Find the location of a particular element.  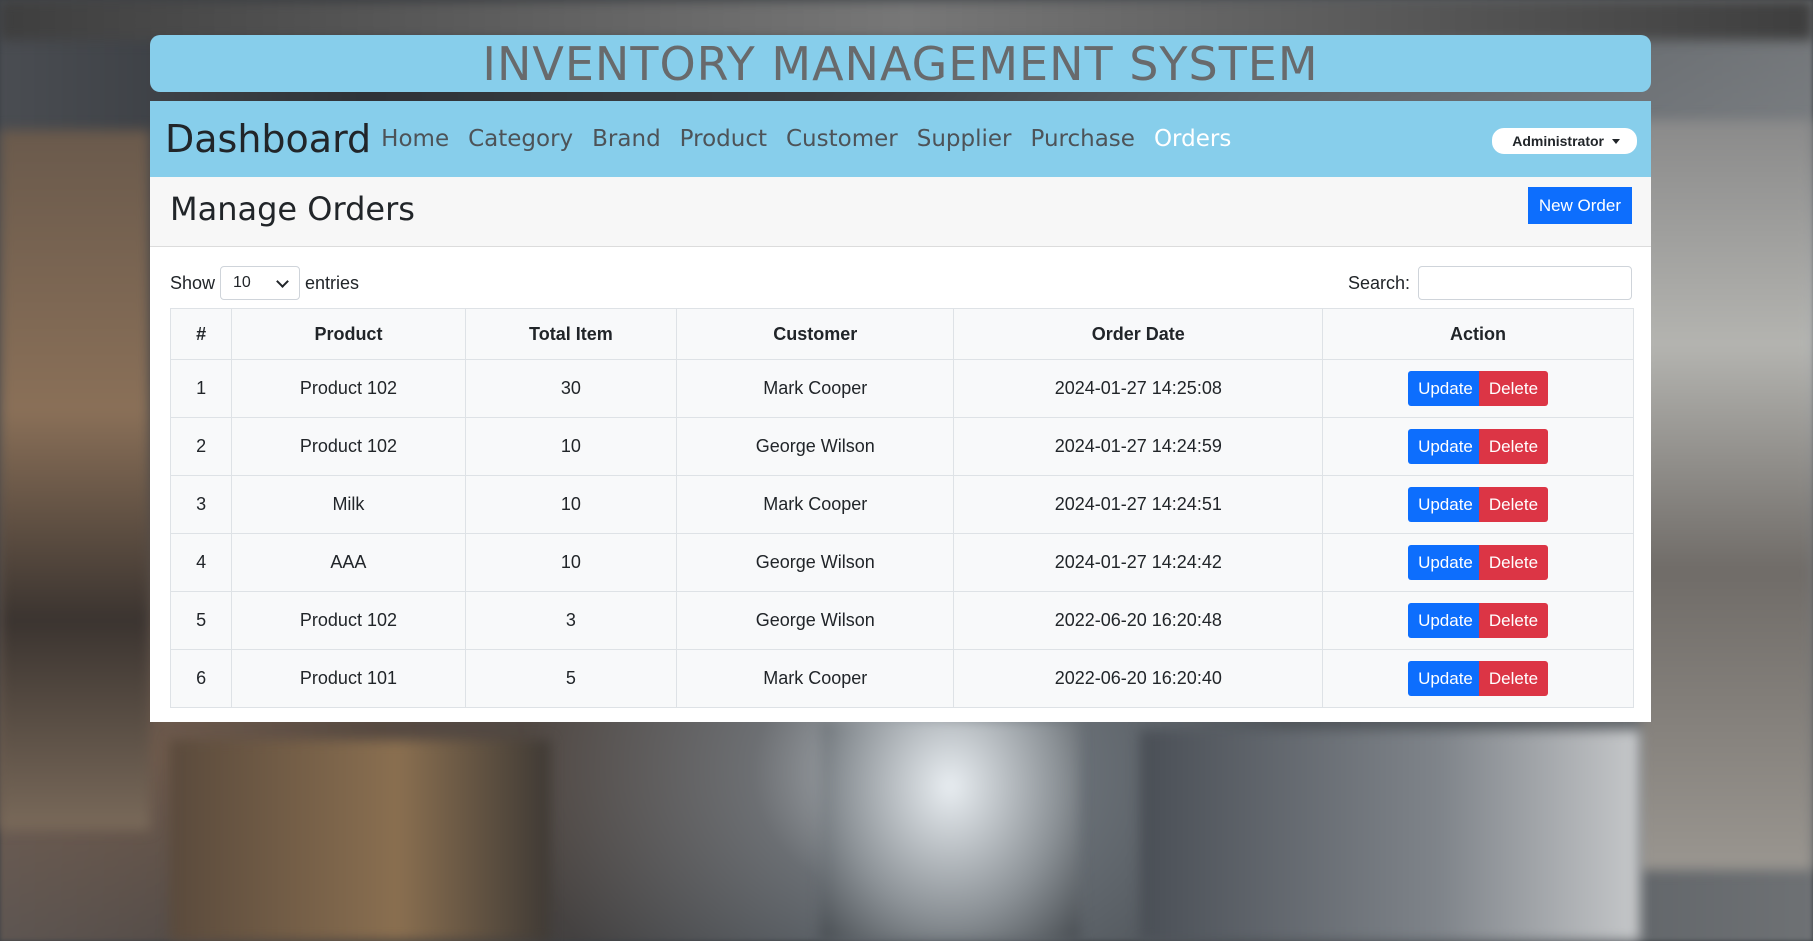

cell-order-date: 2022-06-20 16:20:48 is located at coordinates (1138, 620).